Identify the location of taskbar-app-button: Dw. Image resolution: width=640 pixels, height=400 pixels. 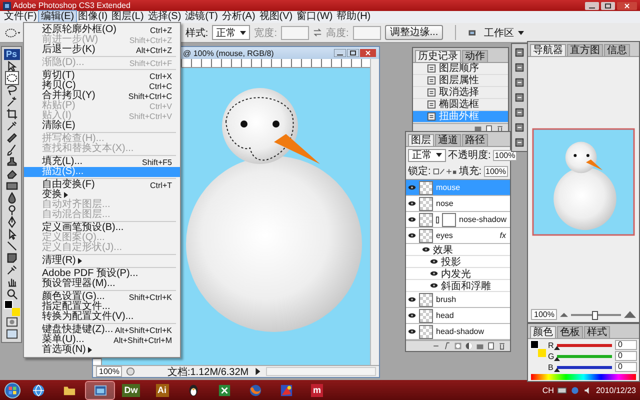
(131, 390).